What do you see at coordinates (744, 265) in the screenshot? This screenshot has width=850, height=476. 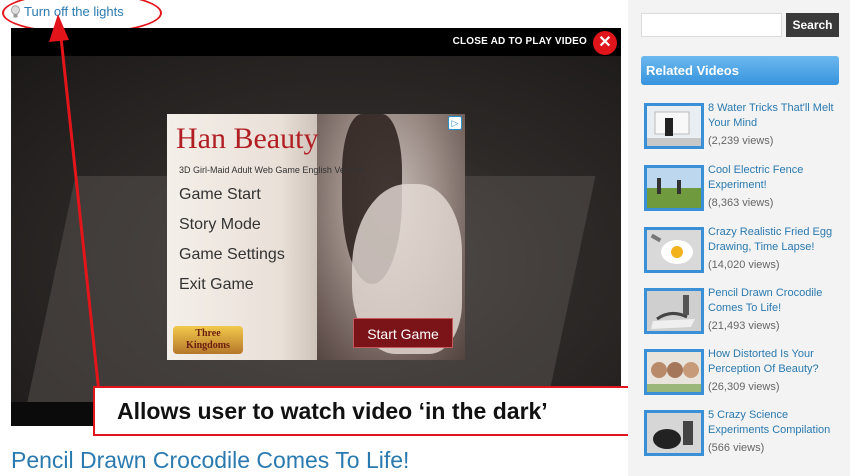 I see `related-video-views: (14,020 views)` at bounding box center [744, 265].